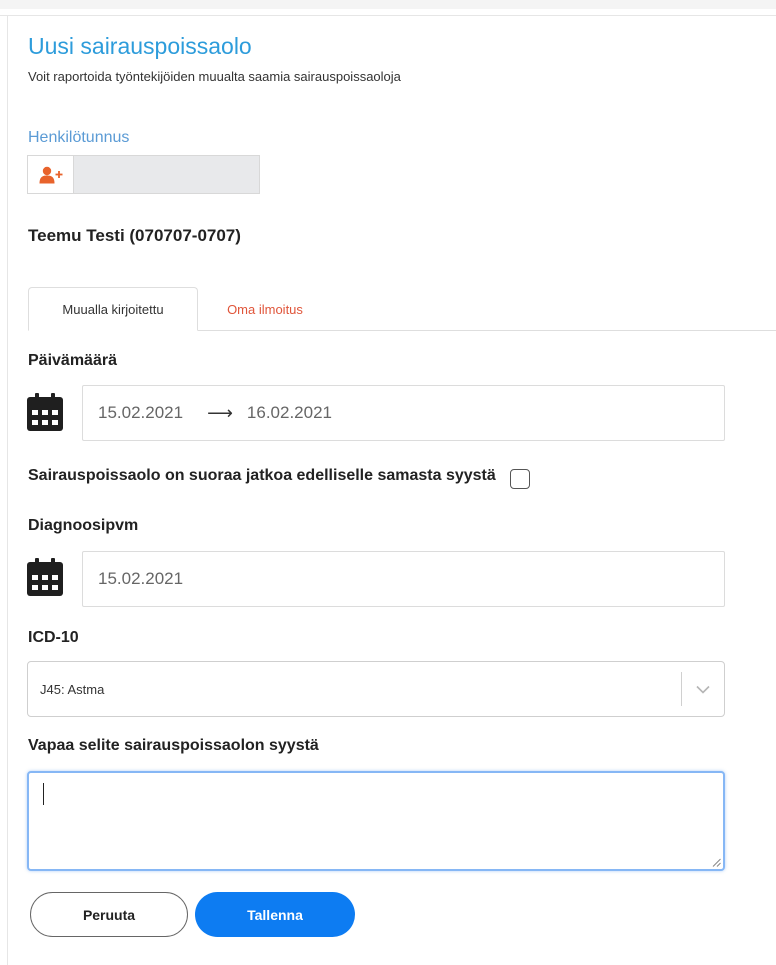 This screenshot has height=965, width=776. I want to click on end-date: 16.02.2021, so click(289, 413).